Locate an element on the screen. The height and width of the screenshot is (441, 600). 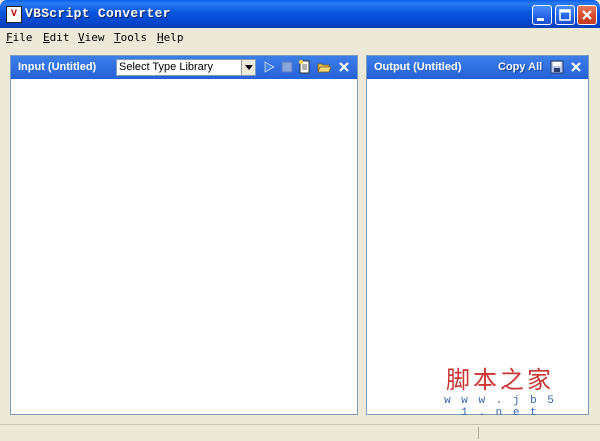
input-panel-title: Input (Untitled) is located at coordinates (57, 67).